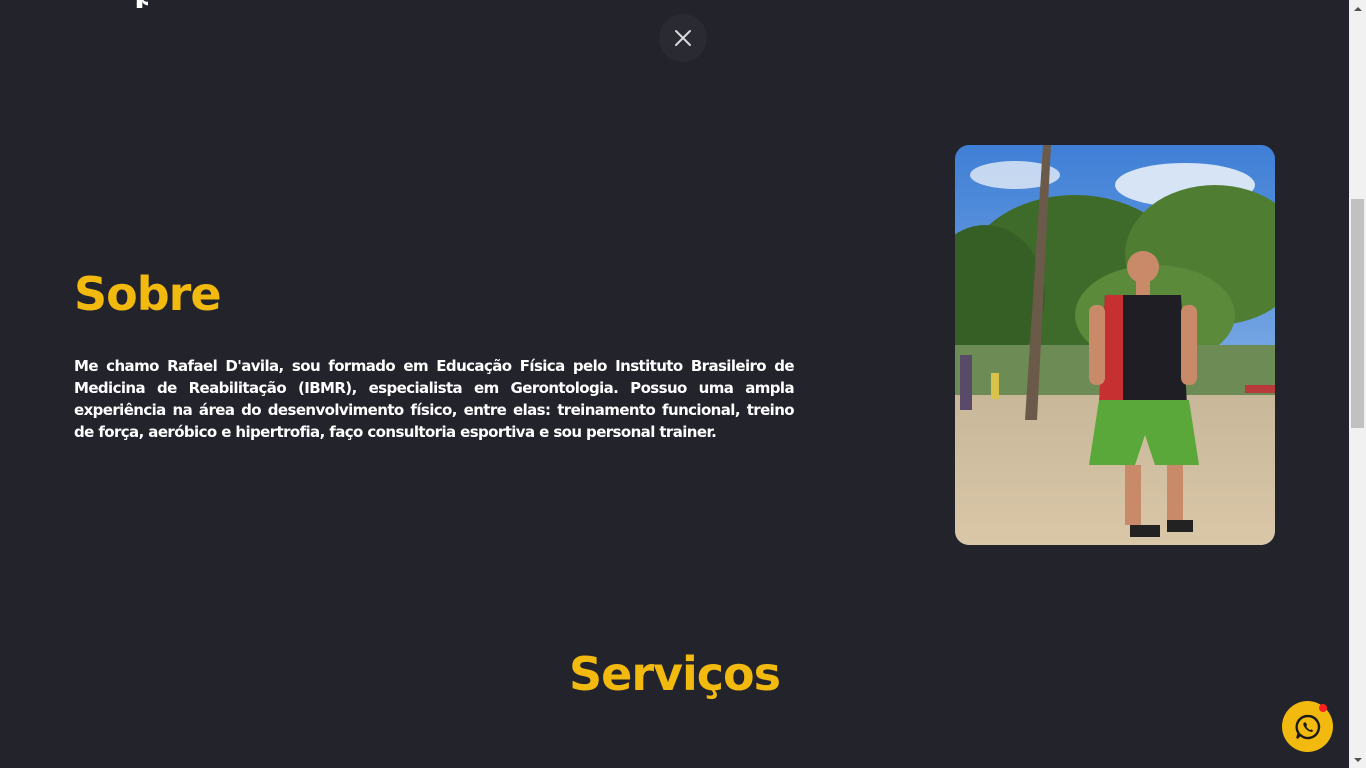 The image size is (1366, 768). I want to click on close-icon, so click(683, 38).